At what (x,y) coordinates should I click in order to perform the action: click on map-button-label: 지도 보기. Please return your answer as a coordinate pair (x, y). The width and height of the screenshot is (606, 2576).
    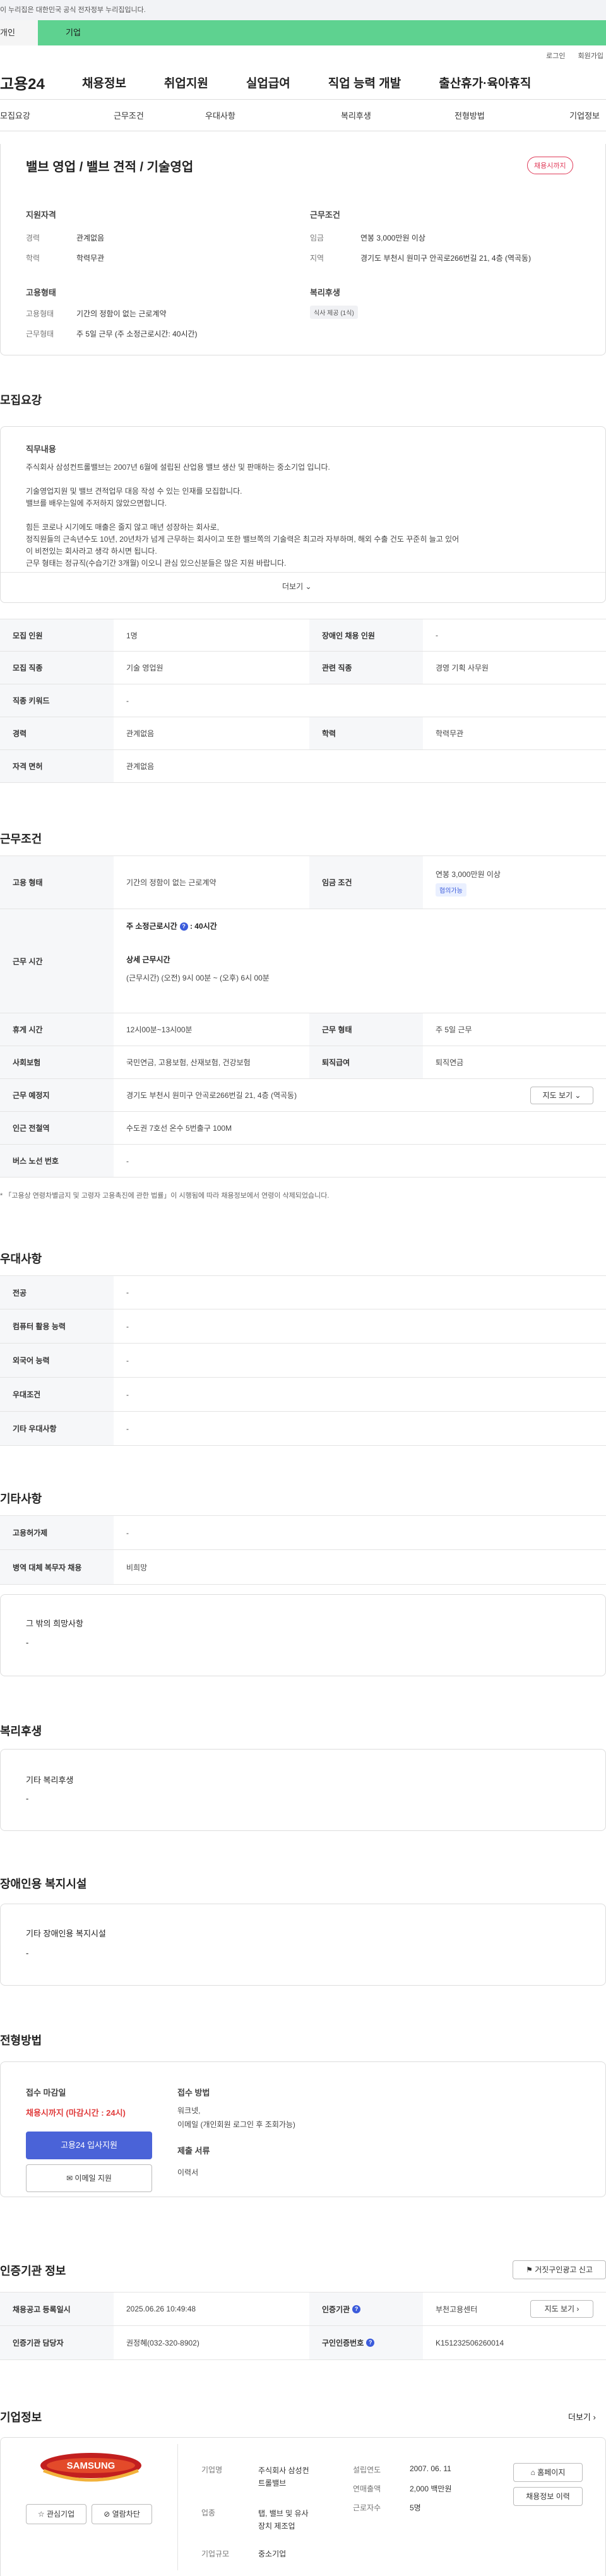
    Looking at the image, I should click on (557, 1095).